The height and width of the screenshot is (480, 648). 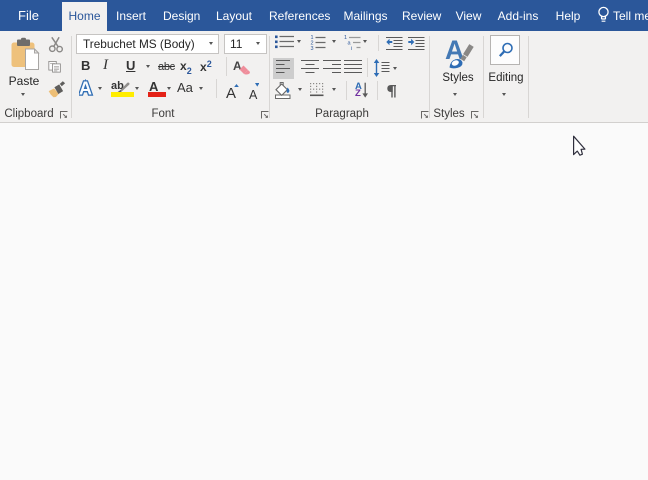 What do you see at coordinates (312, 48) in the screenshot?
I see `svg-text: 3` at bounding box center [312, 48].